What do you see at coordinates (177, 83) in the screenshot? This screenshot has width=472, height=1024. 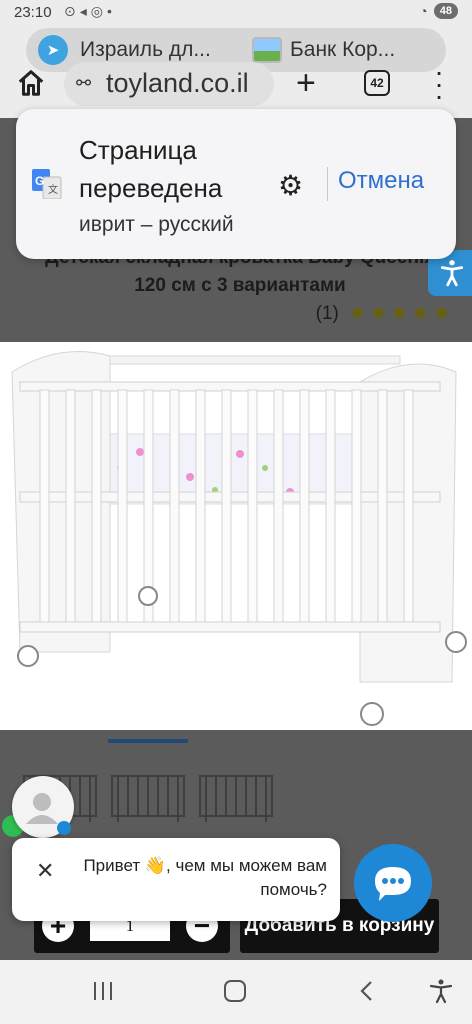 I see `url-text: toyland.co.il` at bounding box center [177, 83].